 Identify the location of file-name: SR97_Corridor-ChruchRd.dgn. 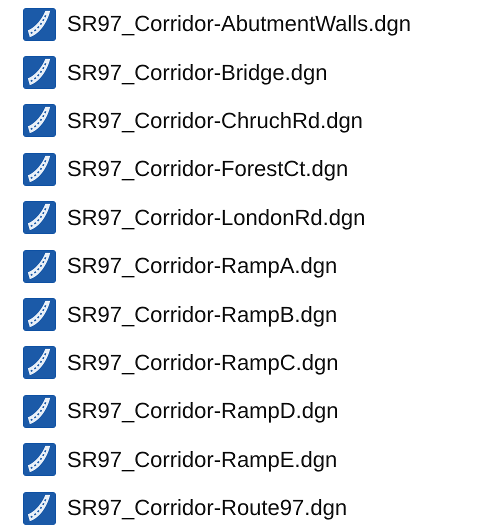
(215, 121).